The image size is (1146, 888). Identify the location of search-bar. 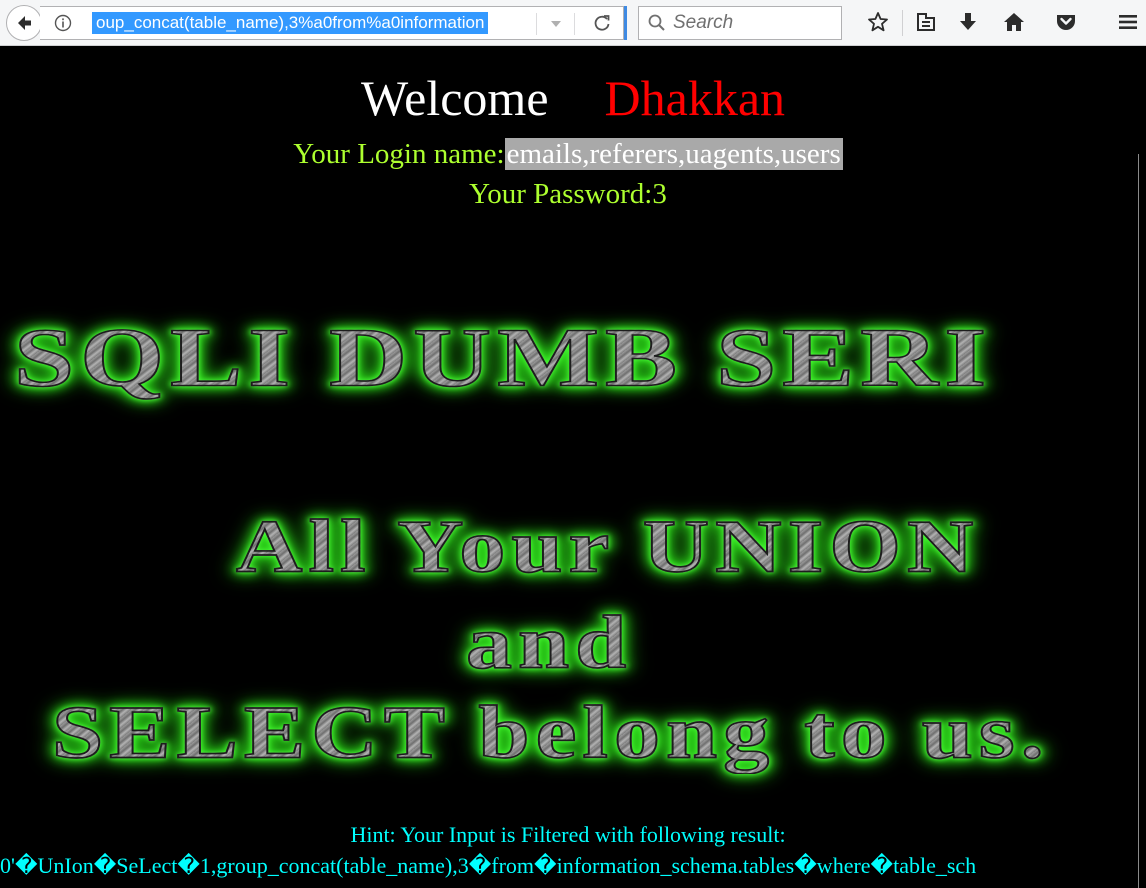
(740, 23).